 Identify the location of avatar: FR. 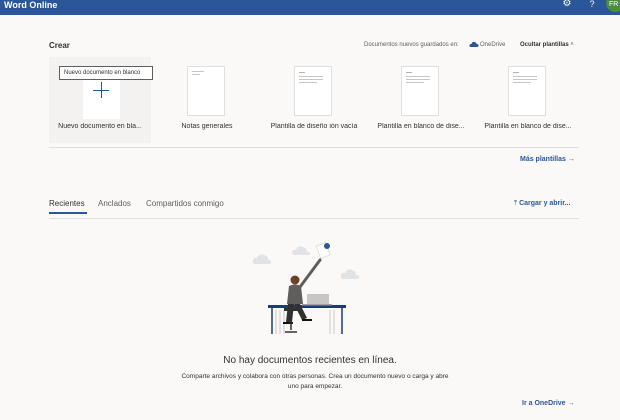
(613, 6).